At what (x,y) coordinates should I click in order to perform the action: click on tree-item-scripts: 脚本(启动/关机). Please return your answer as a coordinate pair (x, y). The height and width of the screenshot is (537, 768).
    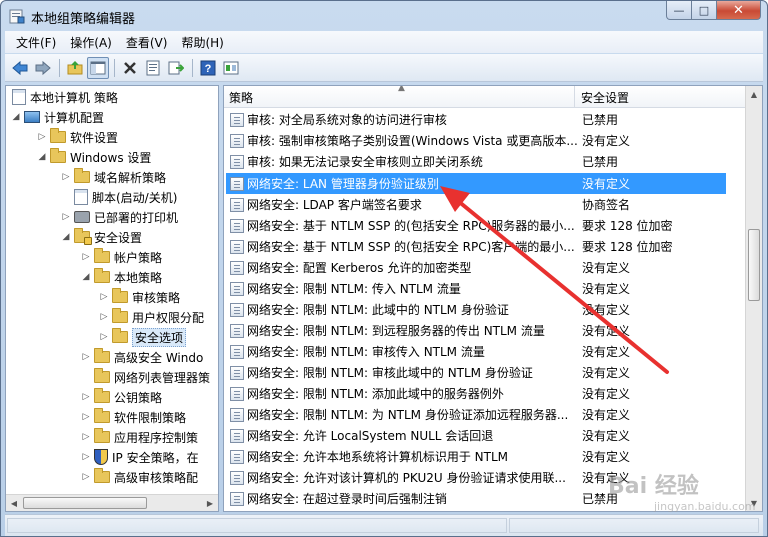
    Looking at the image, I should click on (124, 197).